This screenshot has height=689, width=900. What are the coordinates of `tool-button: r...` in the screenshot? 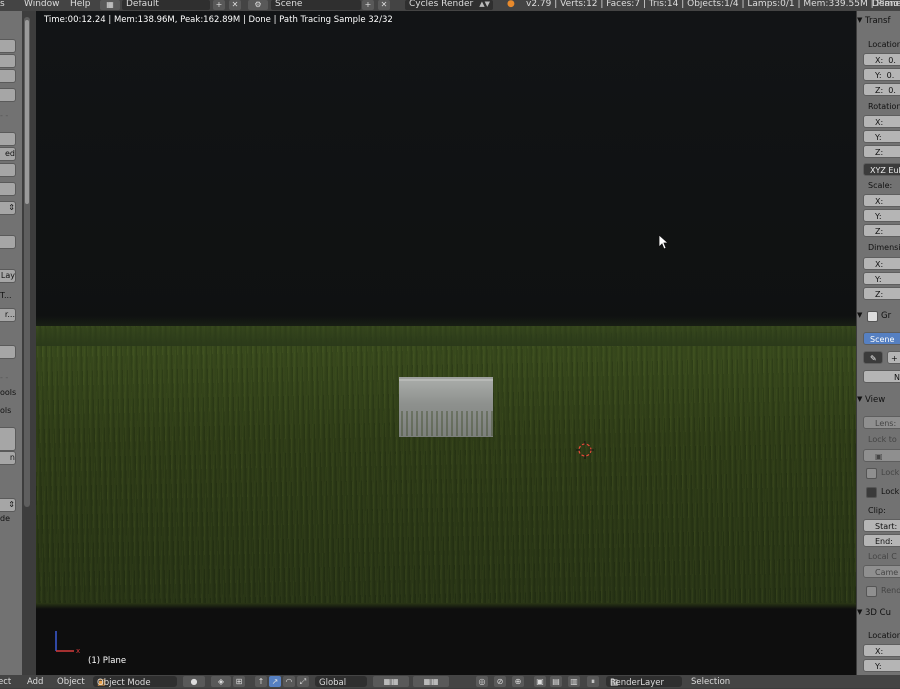 It's located at (8, 315).